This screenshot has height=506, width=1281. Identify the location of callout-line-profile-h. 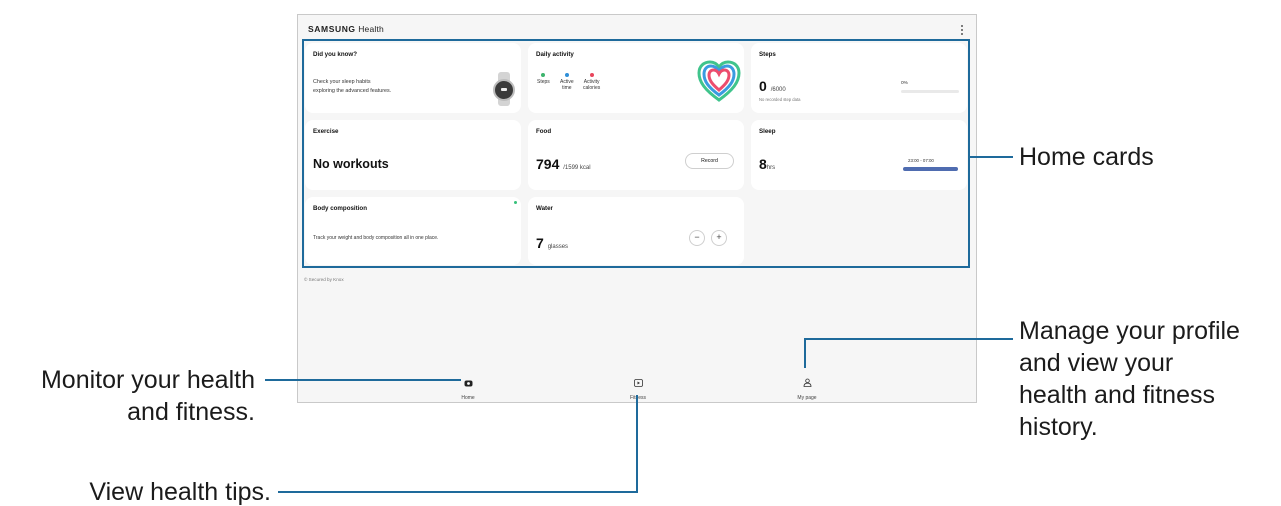
(908, 339).